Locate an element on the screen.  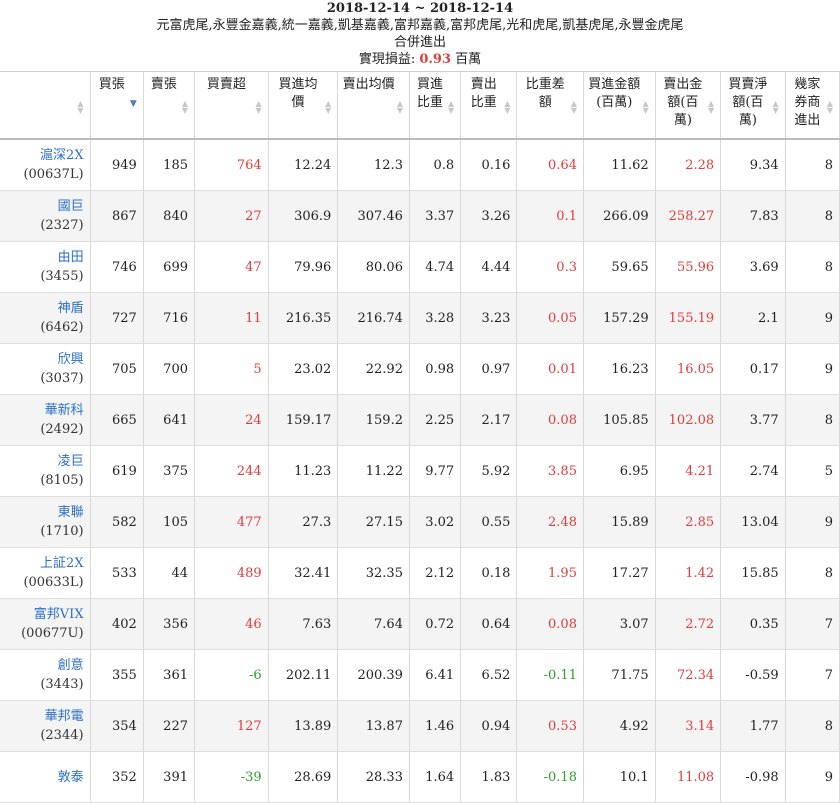
cell-sell-ratio: 0.55 is located at coordinates (489, 522).